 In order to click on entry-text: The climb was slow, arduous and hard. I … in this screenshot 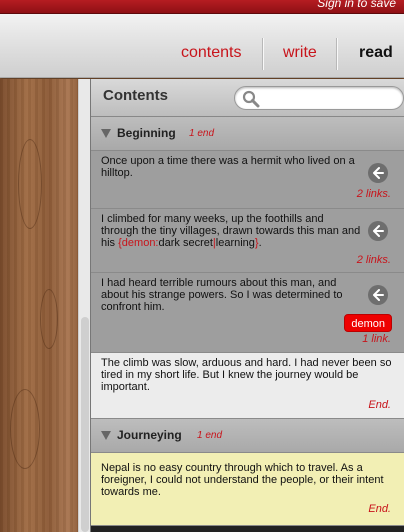, I will do `click(246, 375)`.